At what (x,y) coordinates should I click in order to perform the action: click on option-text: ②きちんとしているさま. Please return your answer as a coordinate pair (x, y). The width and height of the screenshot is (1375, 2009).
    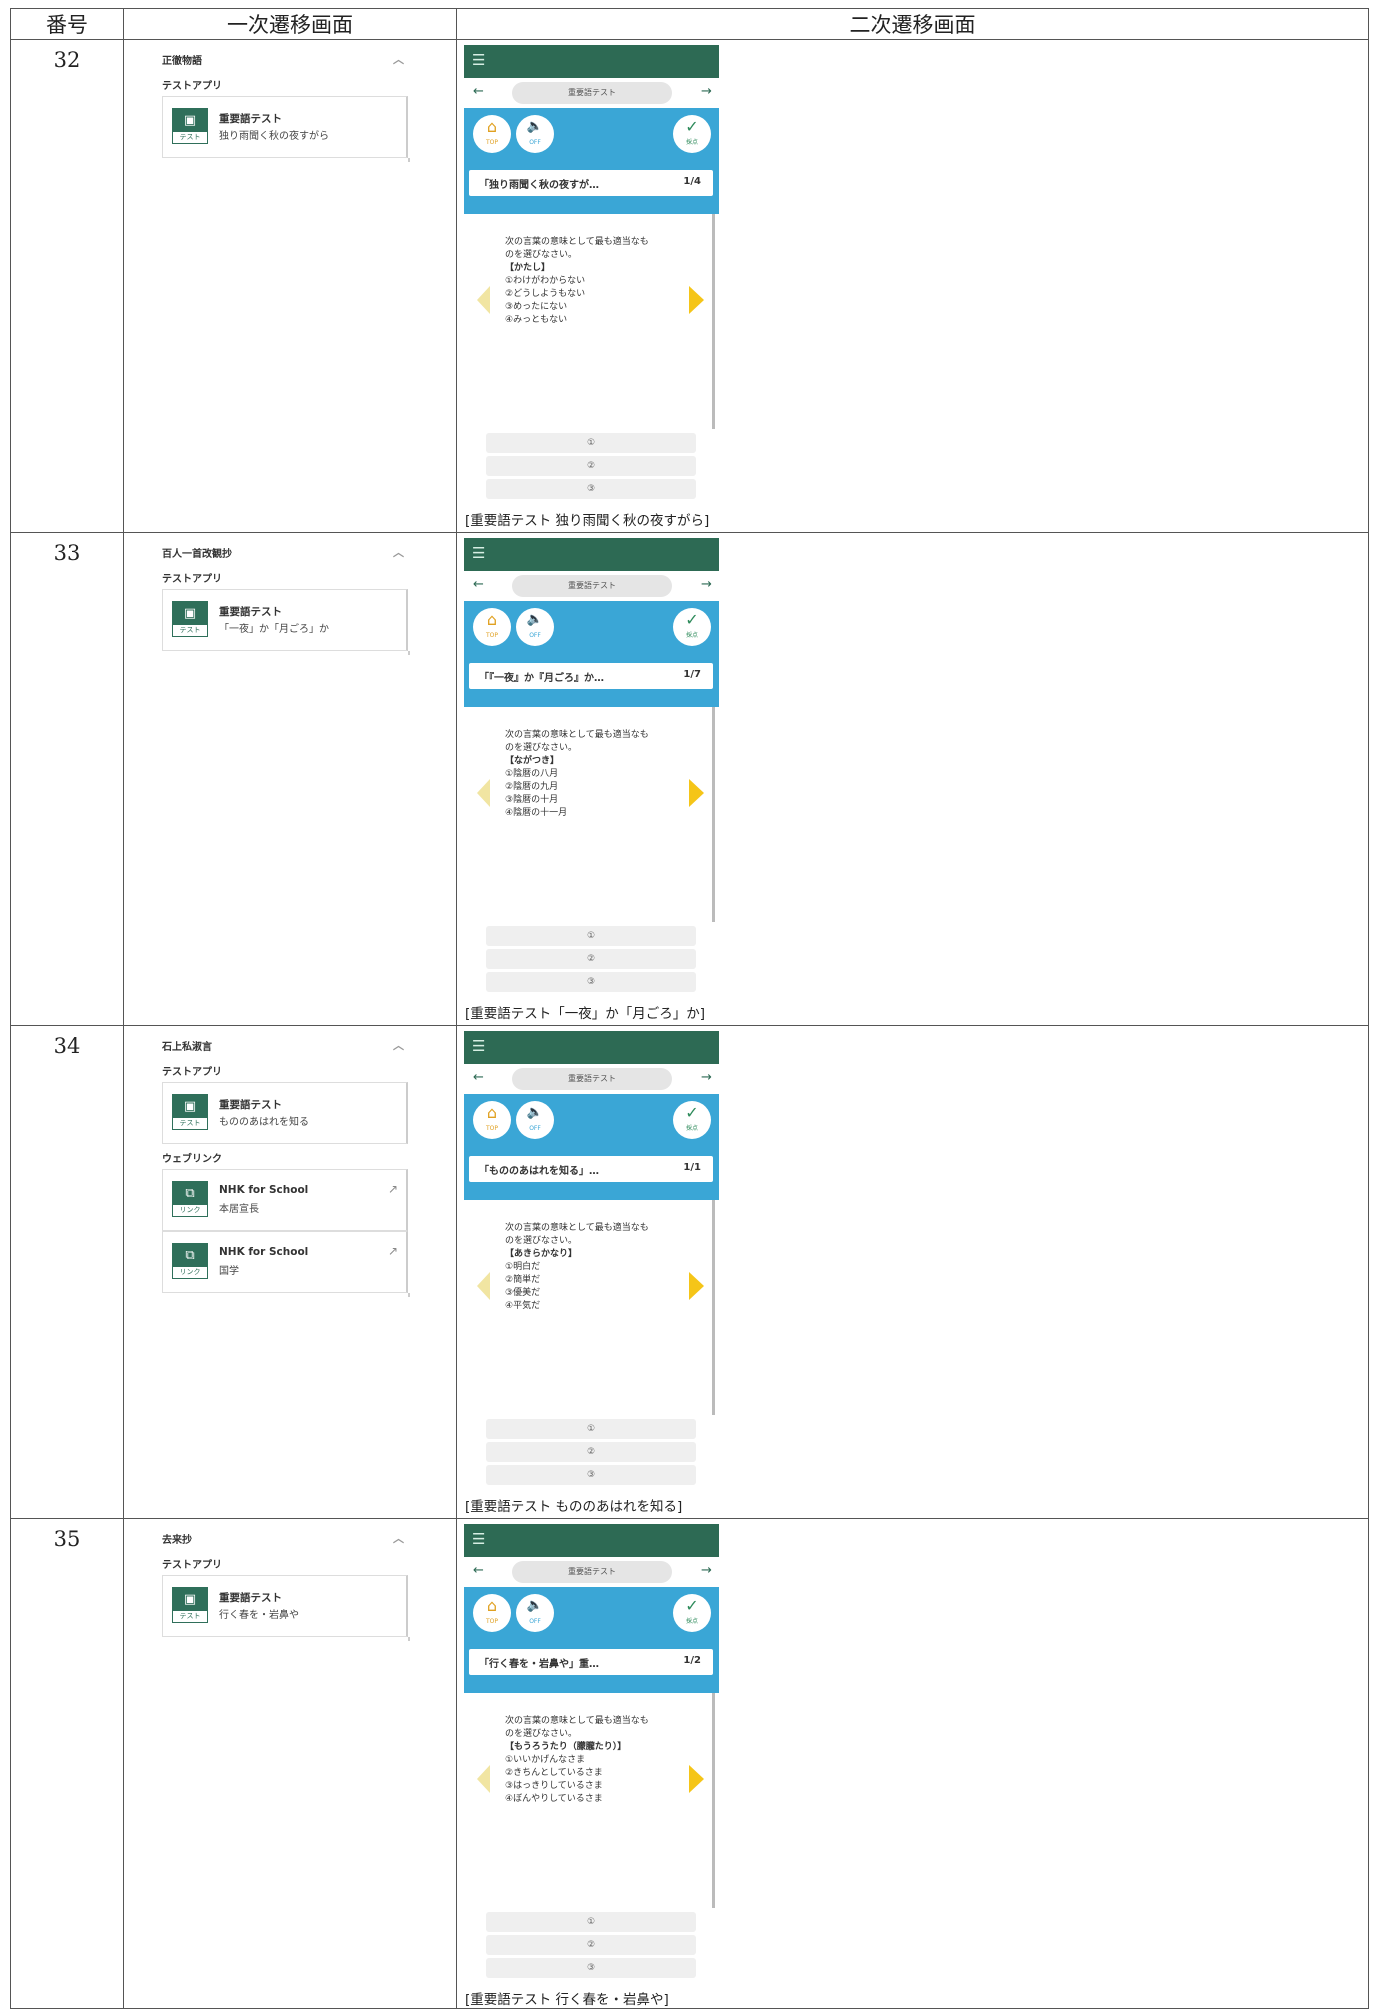
    Looking at the image, I should click on (554, 1773).